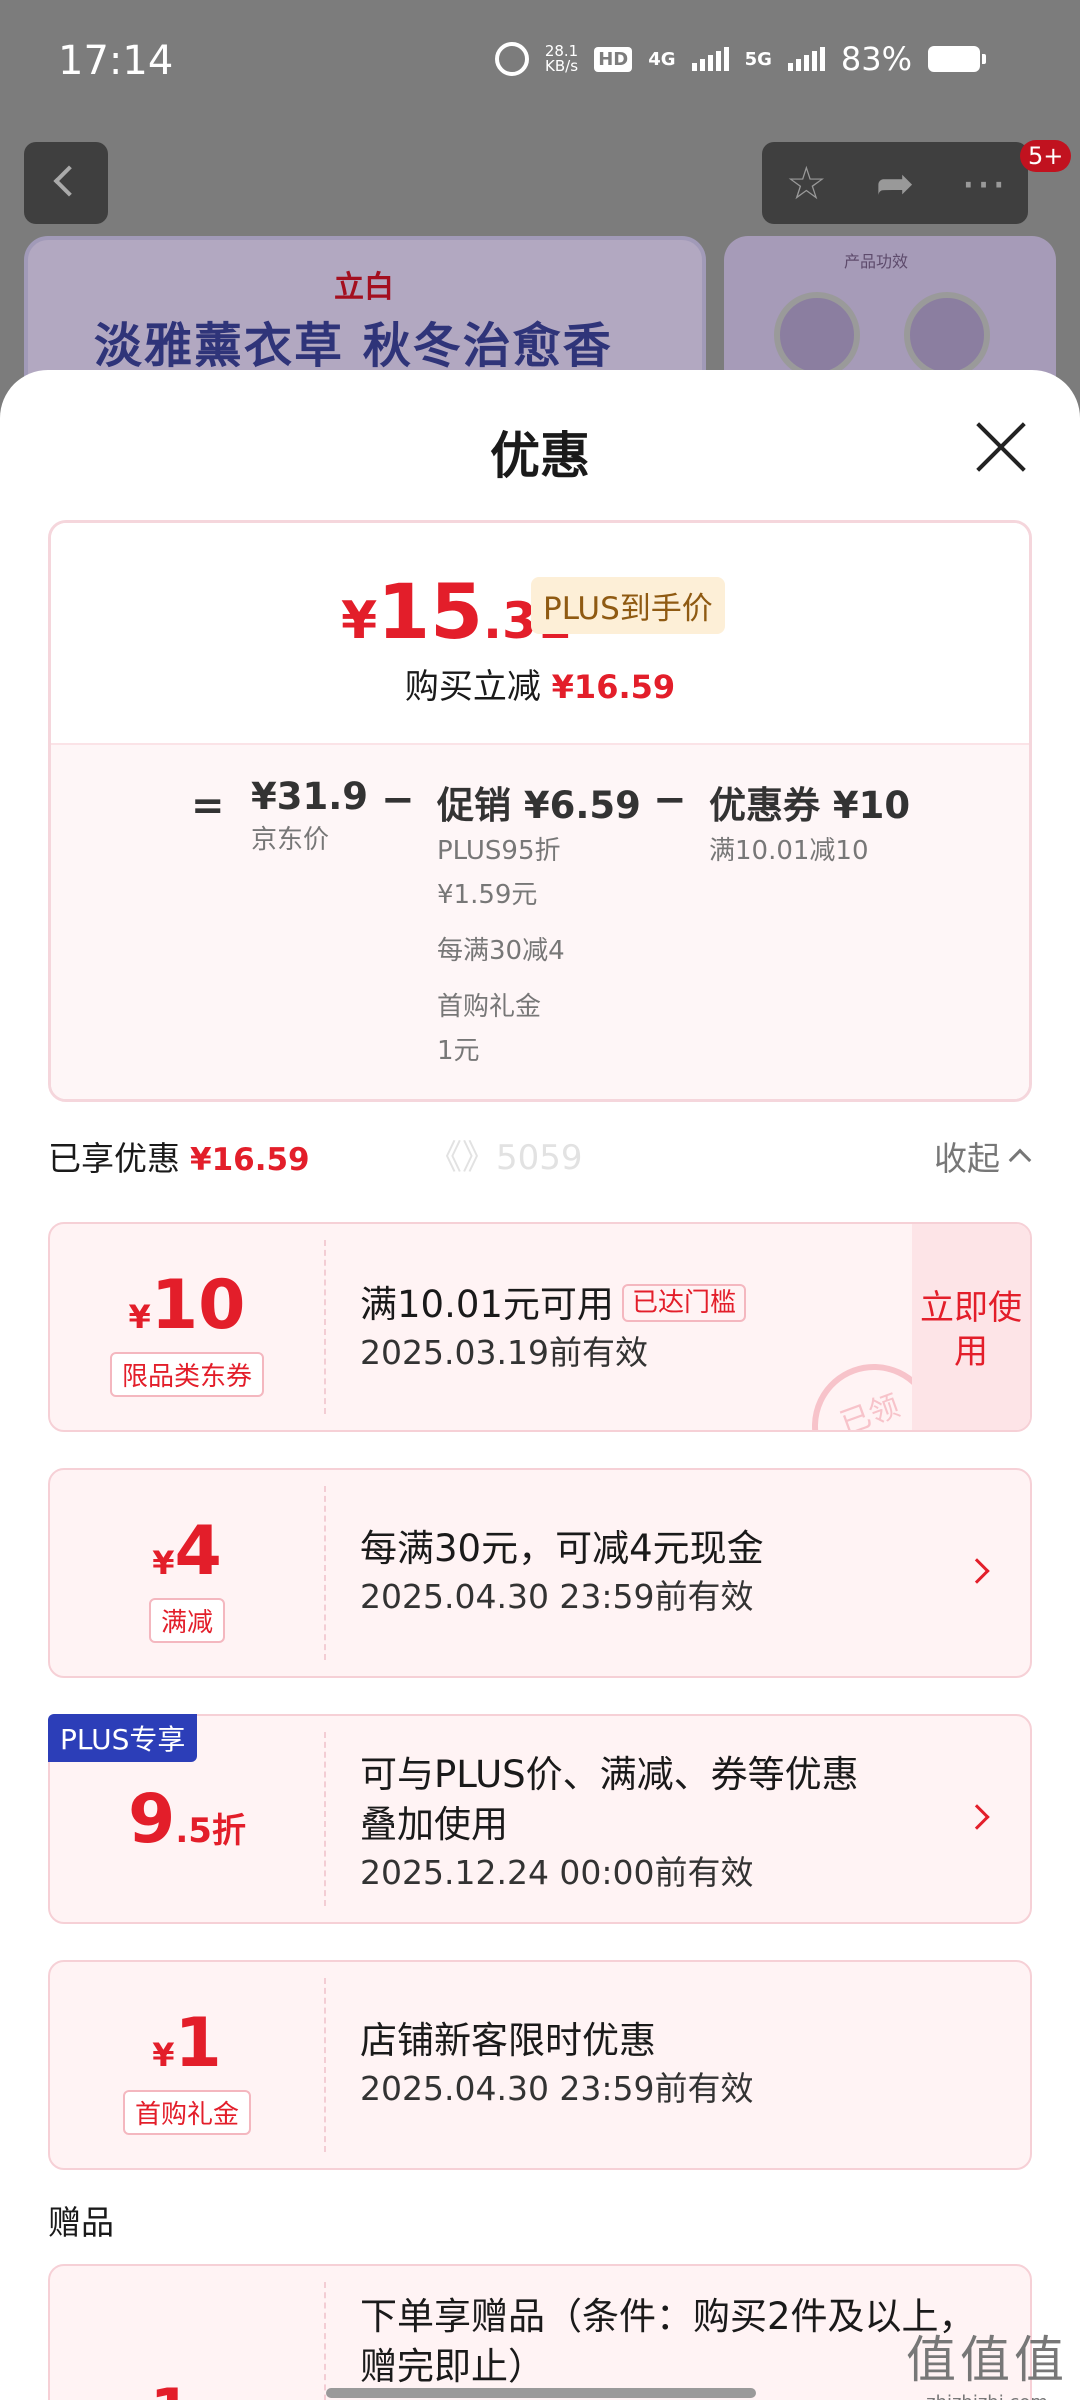 This screenshot has height=2400, width=1080. I want to click on equals-sign: =, so click(208, 806).